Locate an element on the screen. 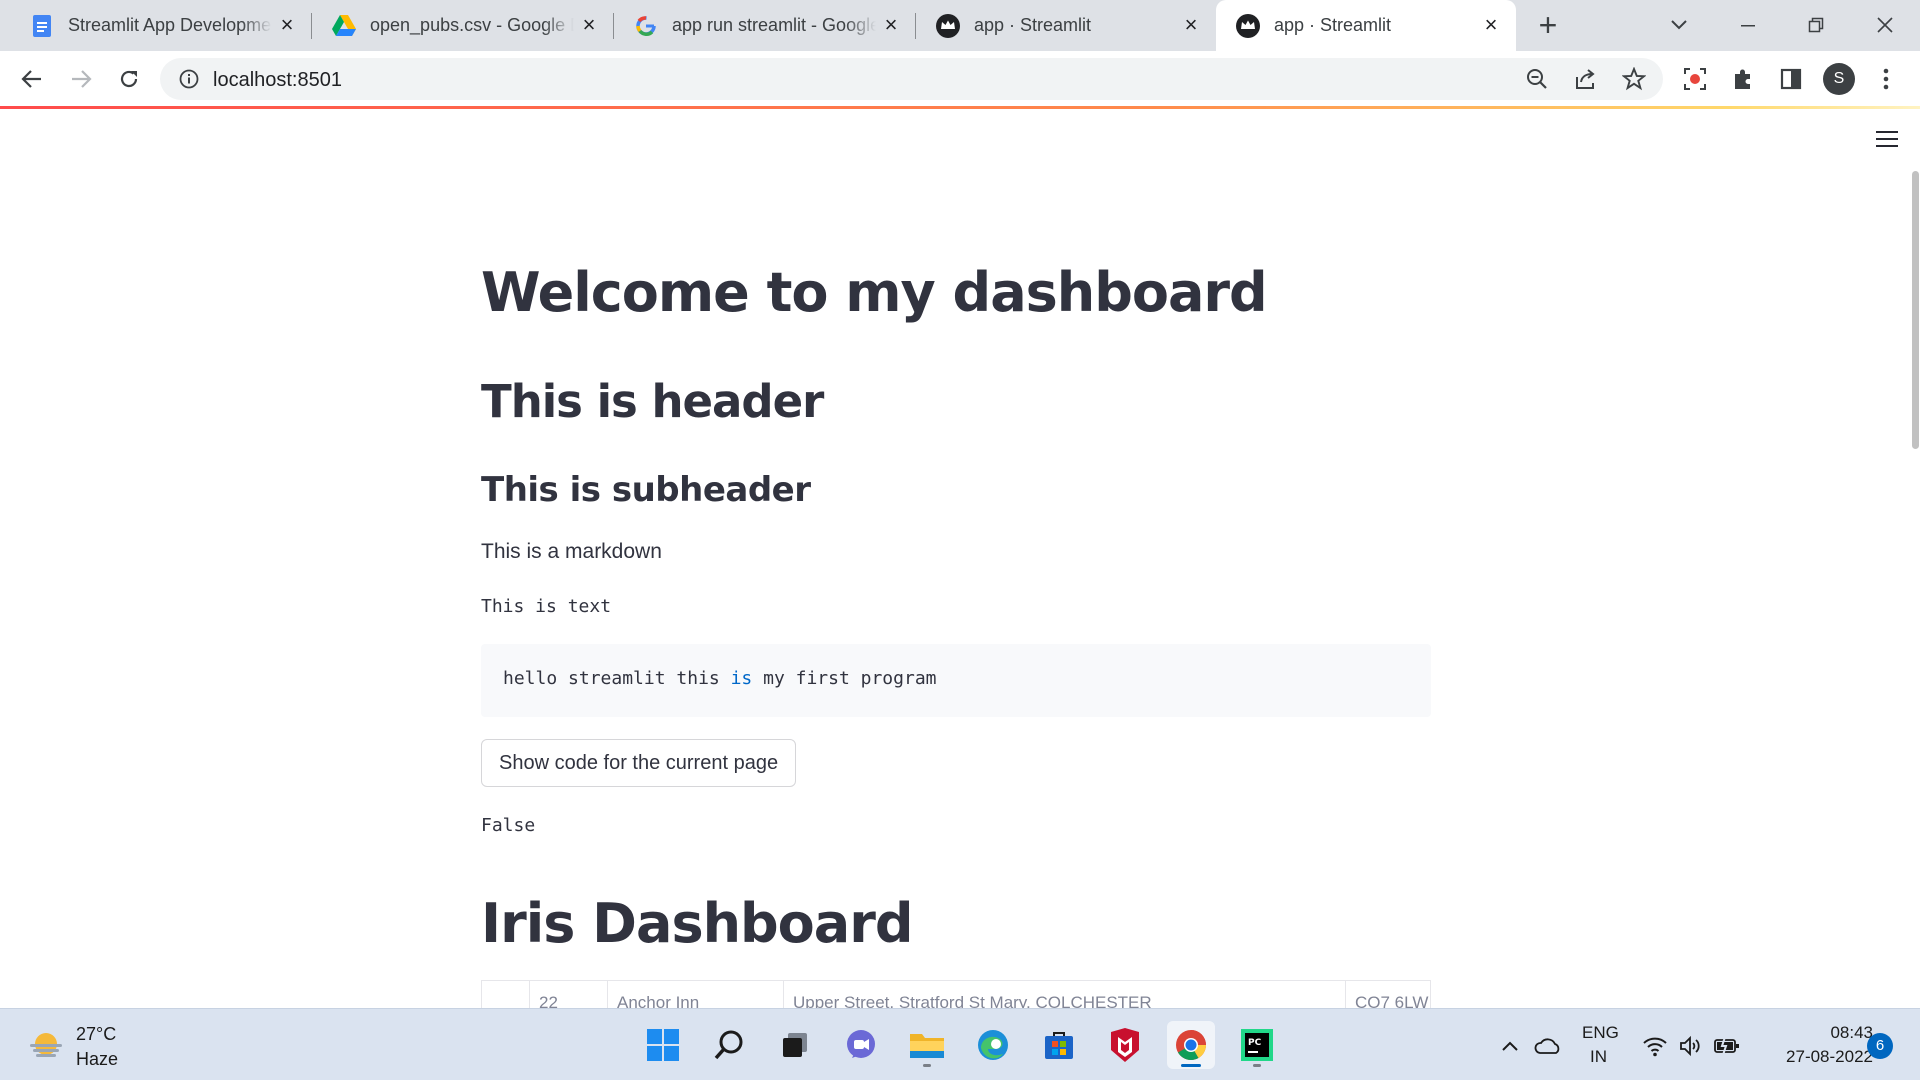 The width and height of the screenshot is (1920, 1080). code-keyword: is is located at coordinates (741, 678).